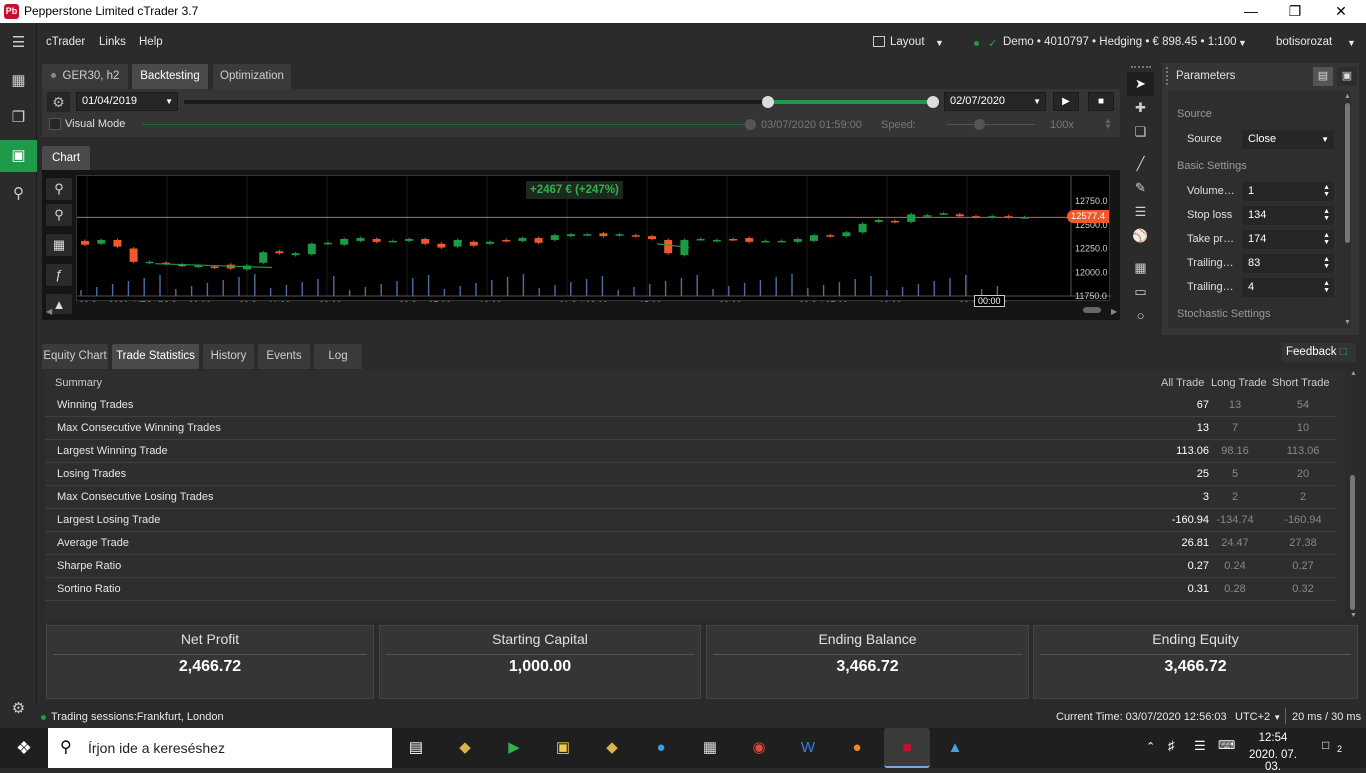  Describe the element at coordinates (18, 43) in the screenshot. I see `hamburger-menu-icon: ☰` at that location.